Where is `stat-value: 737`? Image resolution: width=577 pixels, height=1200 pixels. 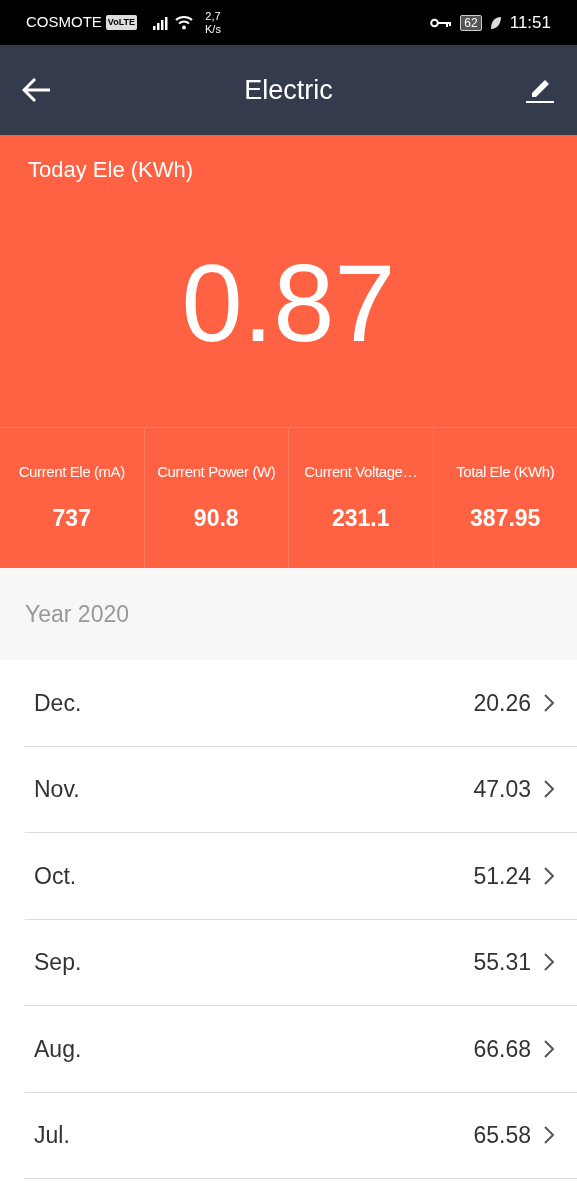 stat-value: 737 is located at coordinates (71, 518).